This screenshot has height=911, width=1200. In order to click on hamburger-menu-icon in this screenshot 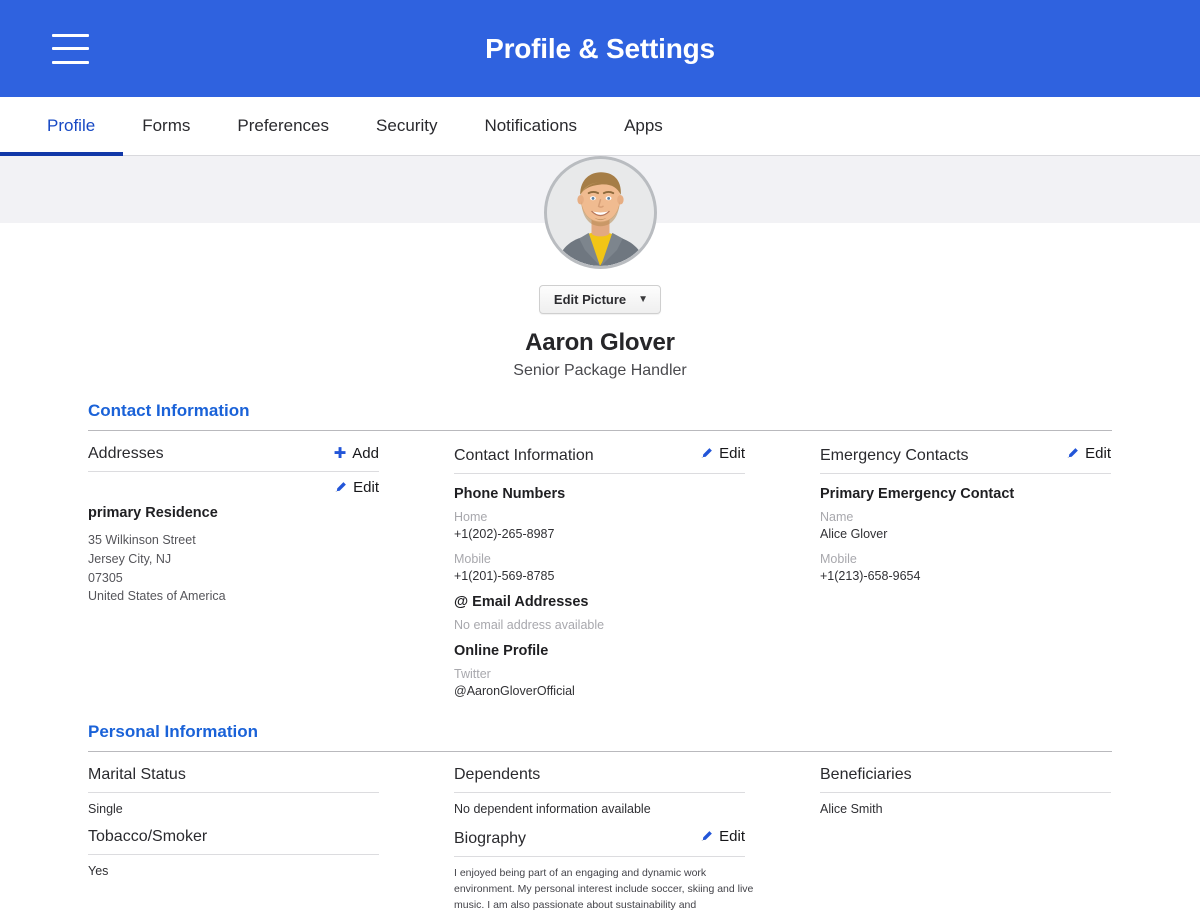, I will do `click(70, 48)`.